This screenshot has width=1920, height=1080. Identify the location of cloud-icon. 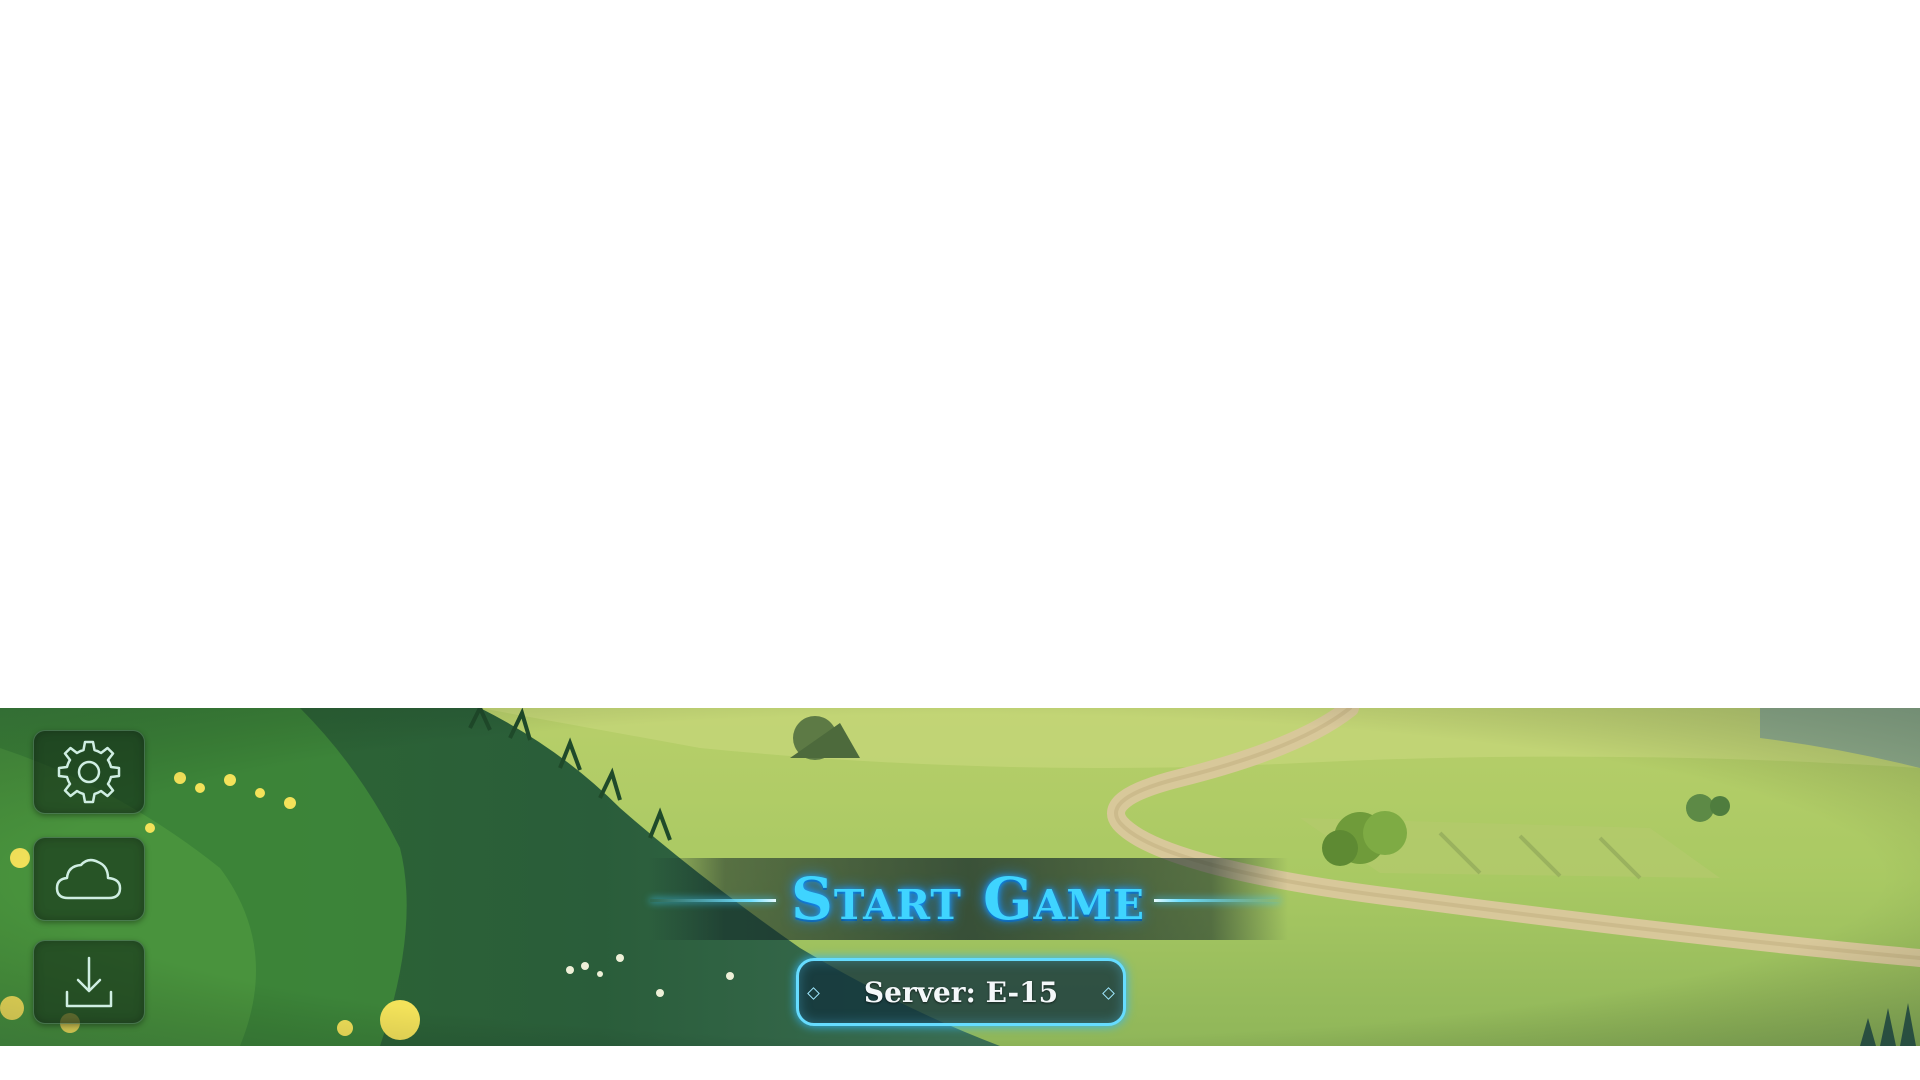
(88, 879).